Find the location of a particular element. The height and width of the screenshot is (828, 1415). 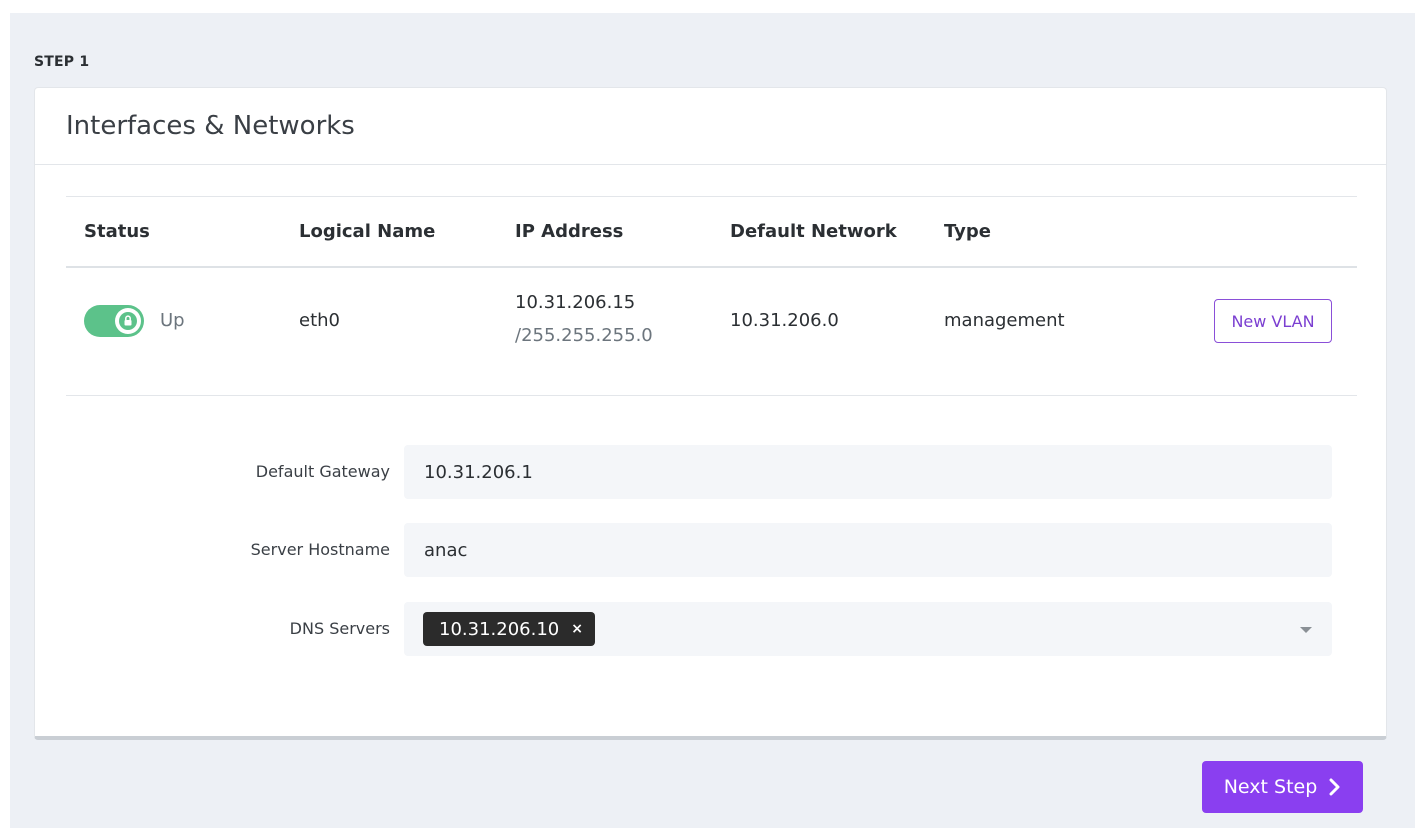

header-status: Status is located at coordinates (117, 231).